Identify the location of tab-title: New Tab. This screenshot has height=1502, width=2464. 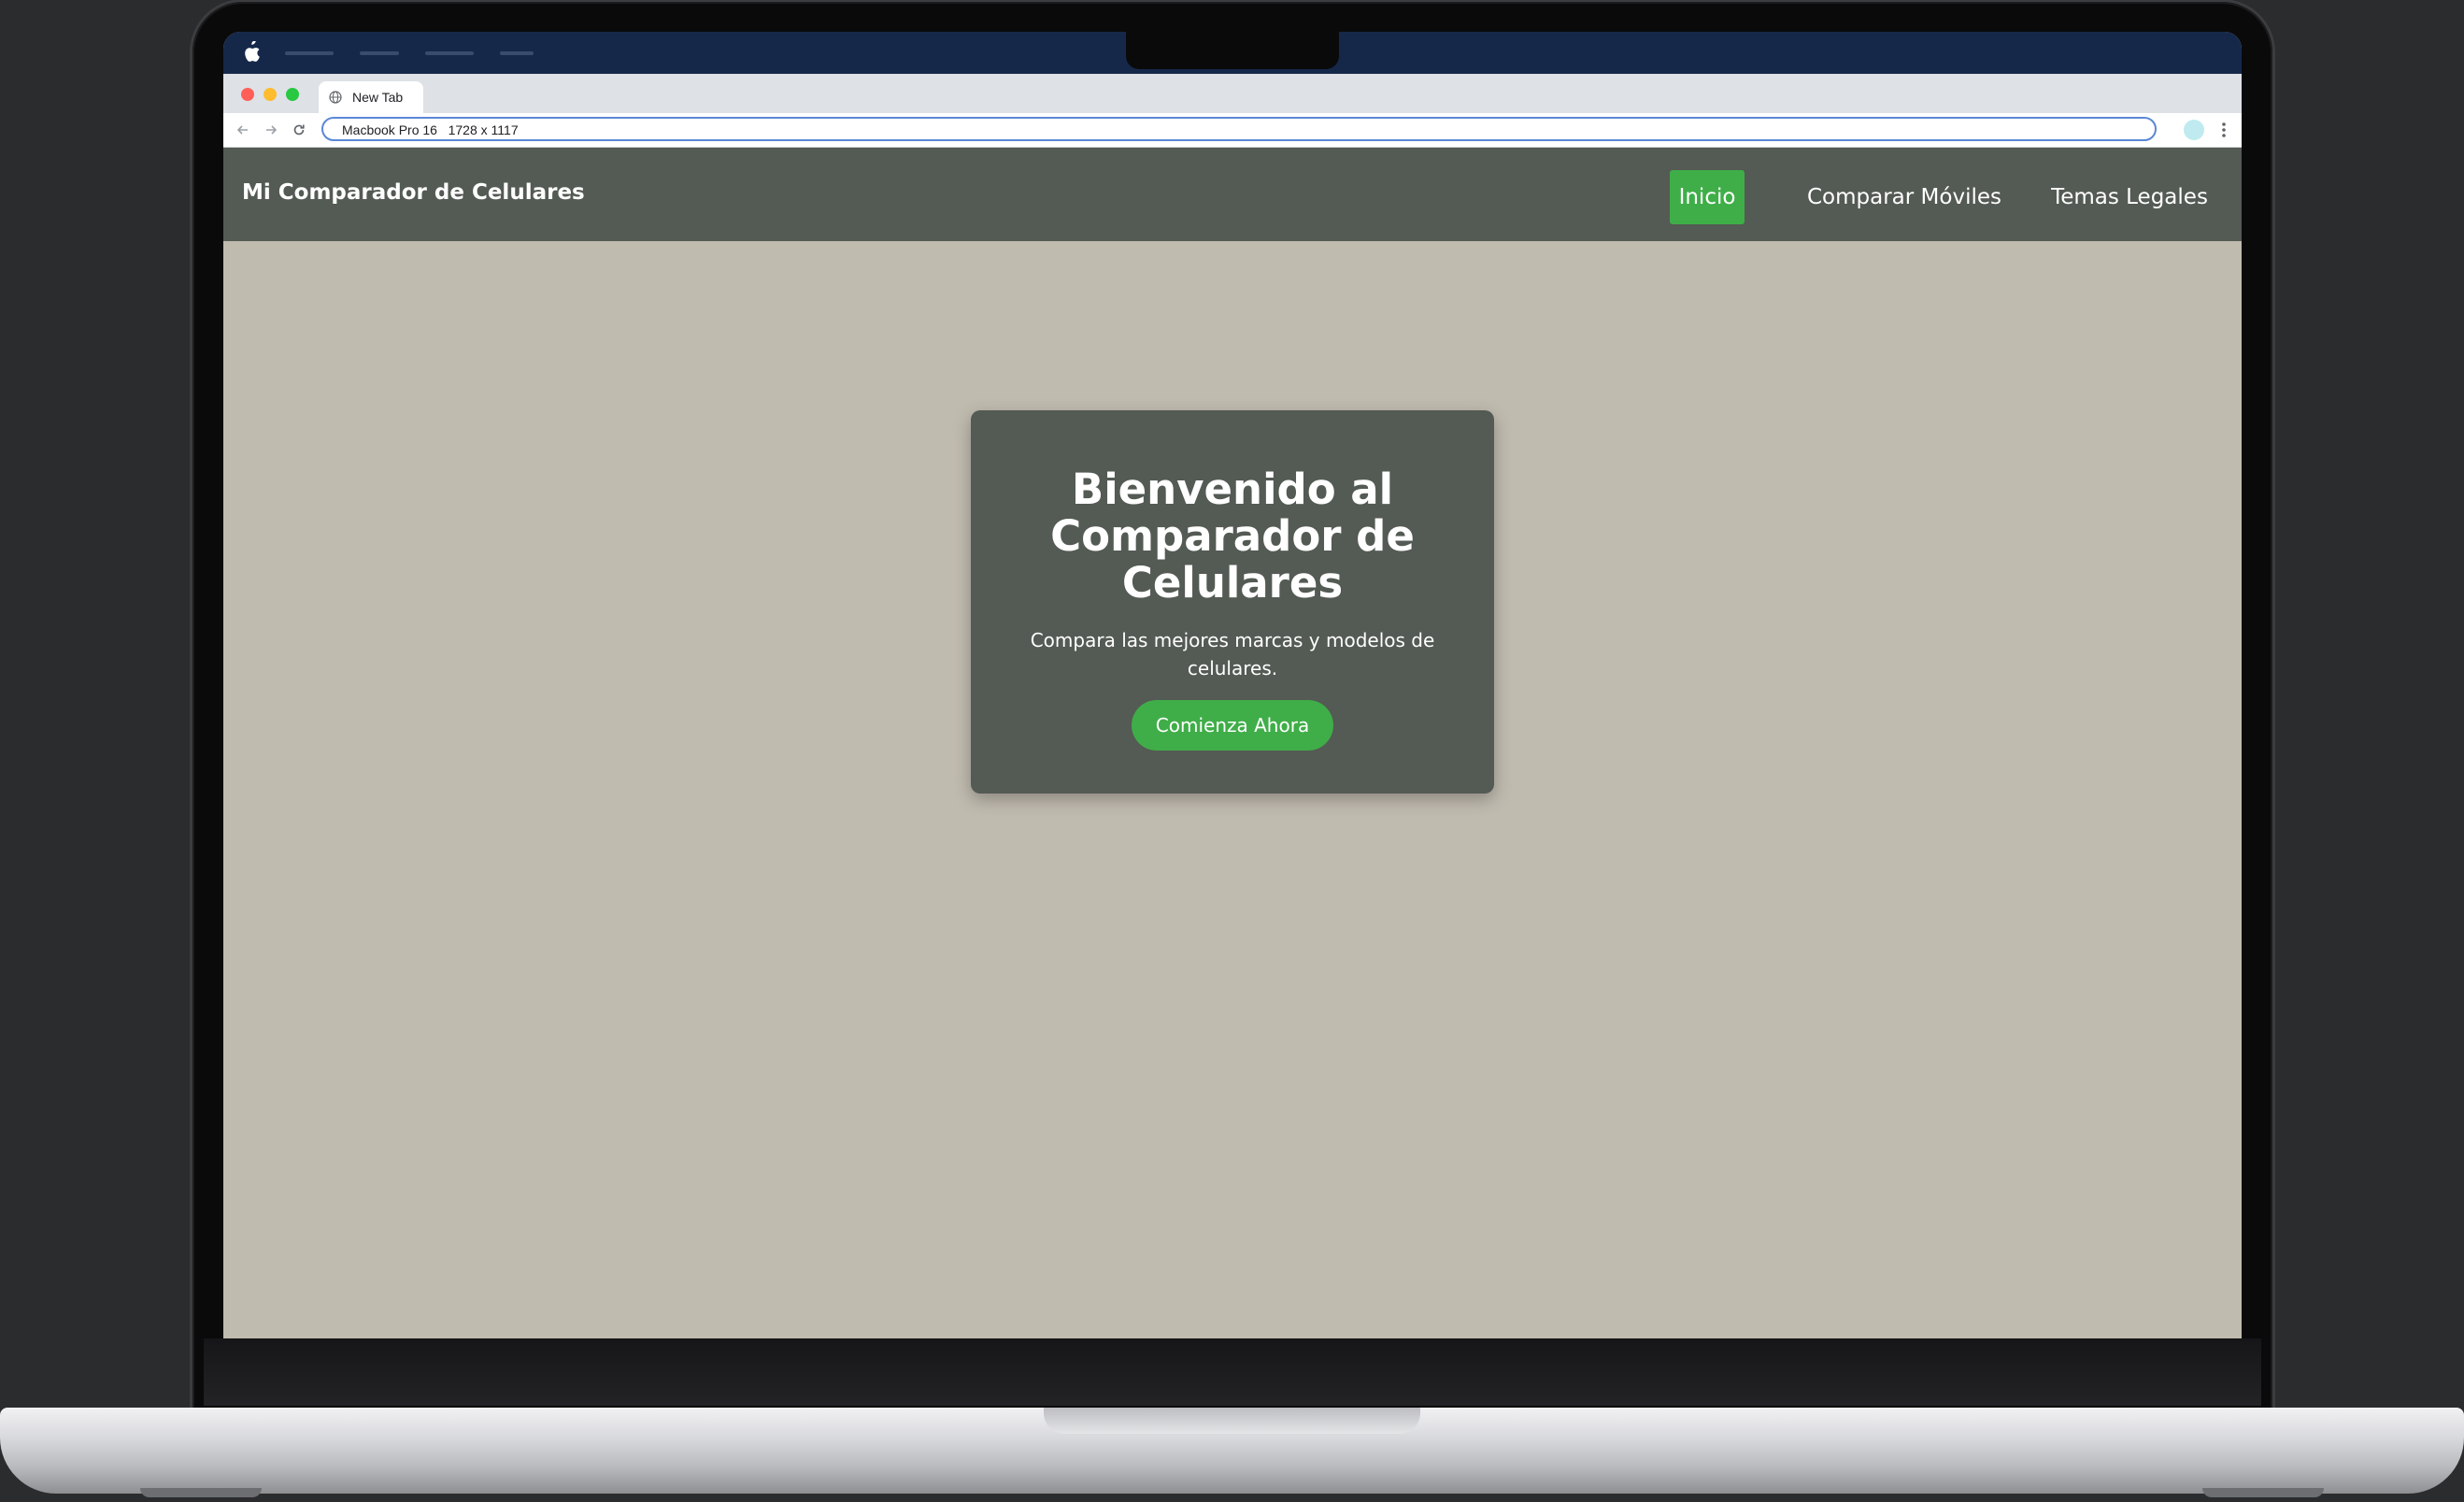
(378, 97).